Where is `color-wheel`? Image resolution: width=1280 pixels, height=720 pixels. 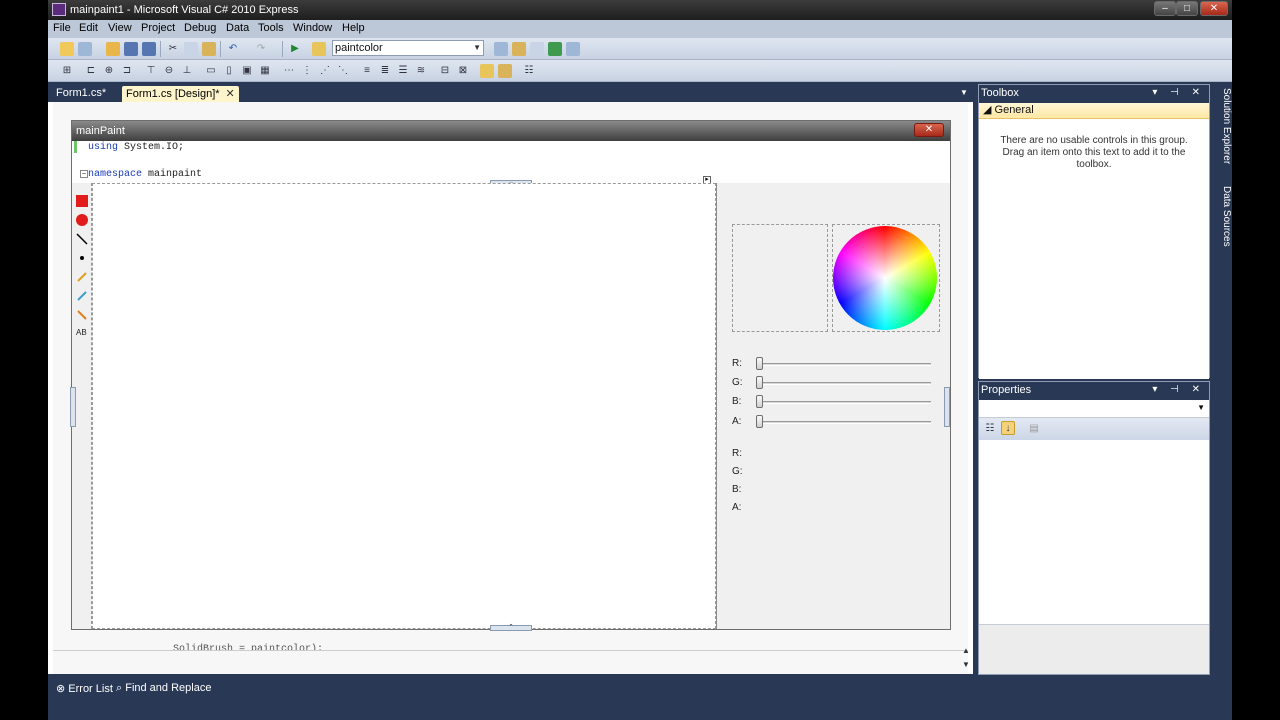
color-wheel is located at coordinates (885, 278).